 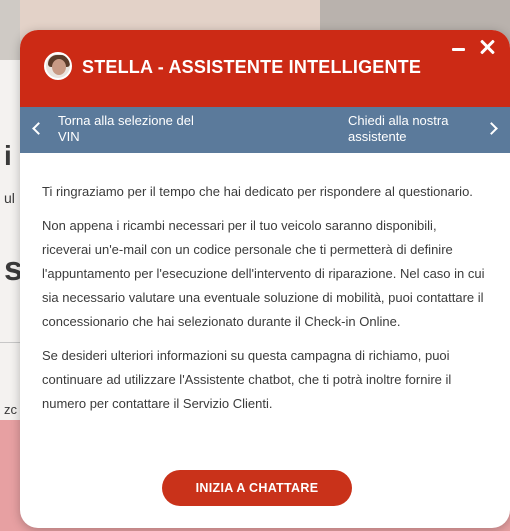 I want to click on close-icon, so click(x=487, y=47).